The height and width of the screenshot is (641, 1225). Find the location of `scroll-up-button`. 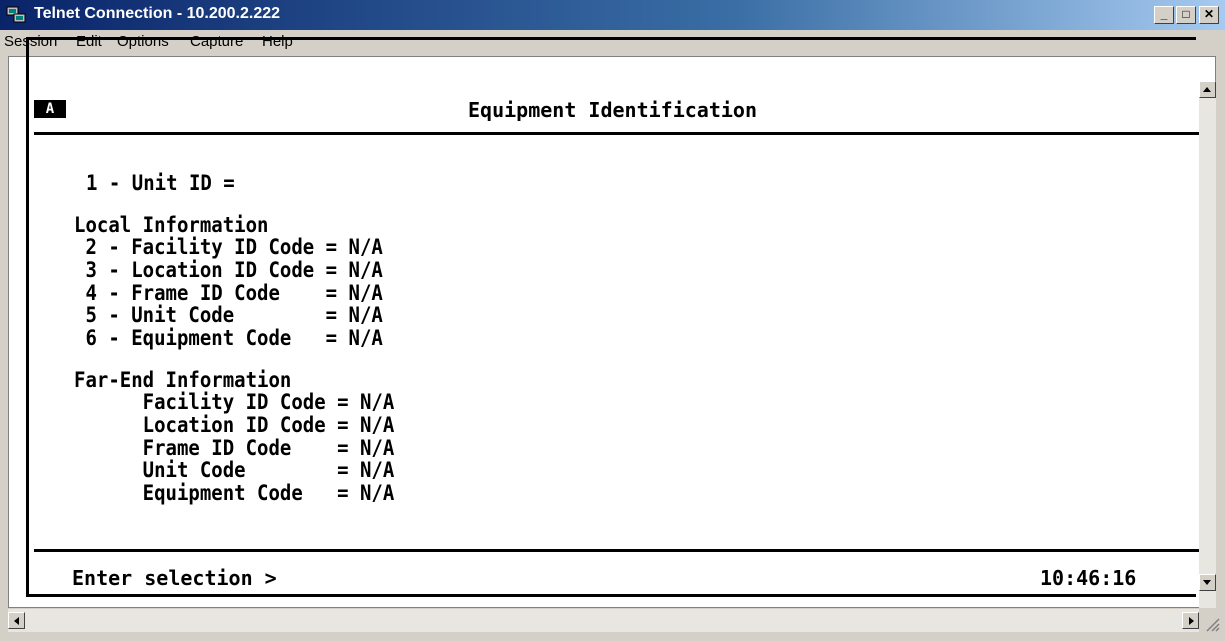

scroll-up-button is located at coordinates (1207, 89).